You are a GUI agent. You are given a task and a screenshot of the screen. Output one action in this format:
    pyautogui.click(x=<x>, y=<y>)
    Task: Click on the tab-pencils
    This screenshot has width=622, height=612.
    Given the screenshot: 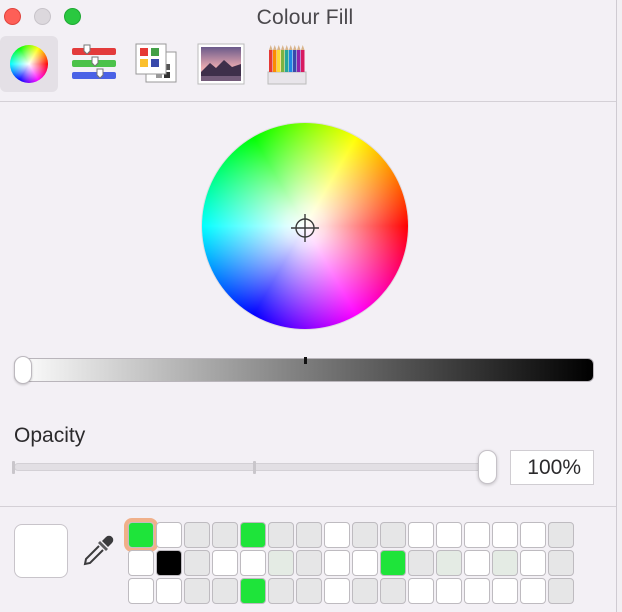 What is the action you would take?
    pyautogui.click(x=287, y=64)
    